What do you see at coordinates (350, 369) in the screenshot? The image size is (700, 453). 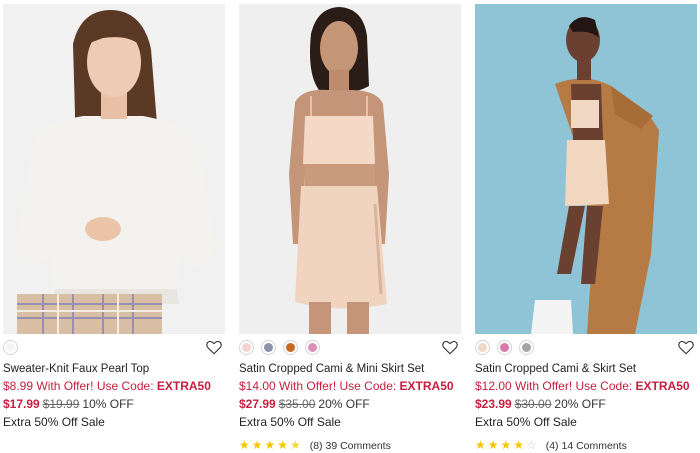 I see `product-name: Satin Cropped Cami & Mini Skirt Set` at bounding box center [350, 369].